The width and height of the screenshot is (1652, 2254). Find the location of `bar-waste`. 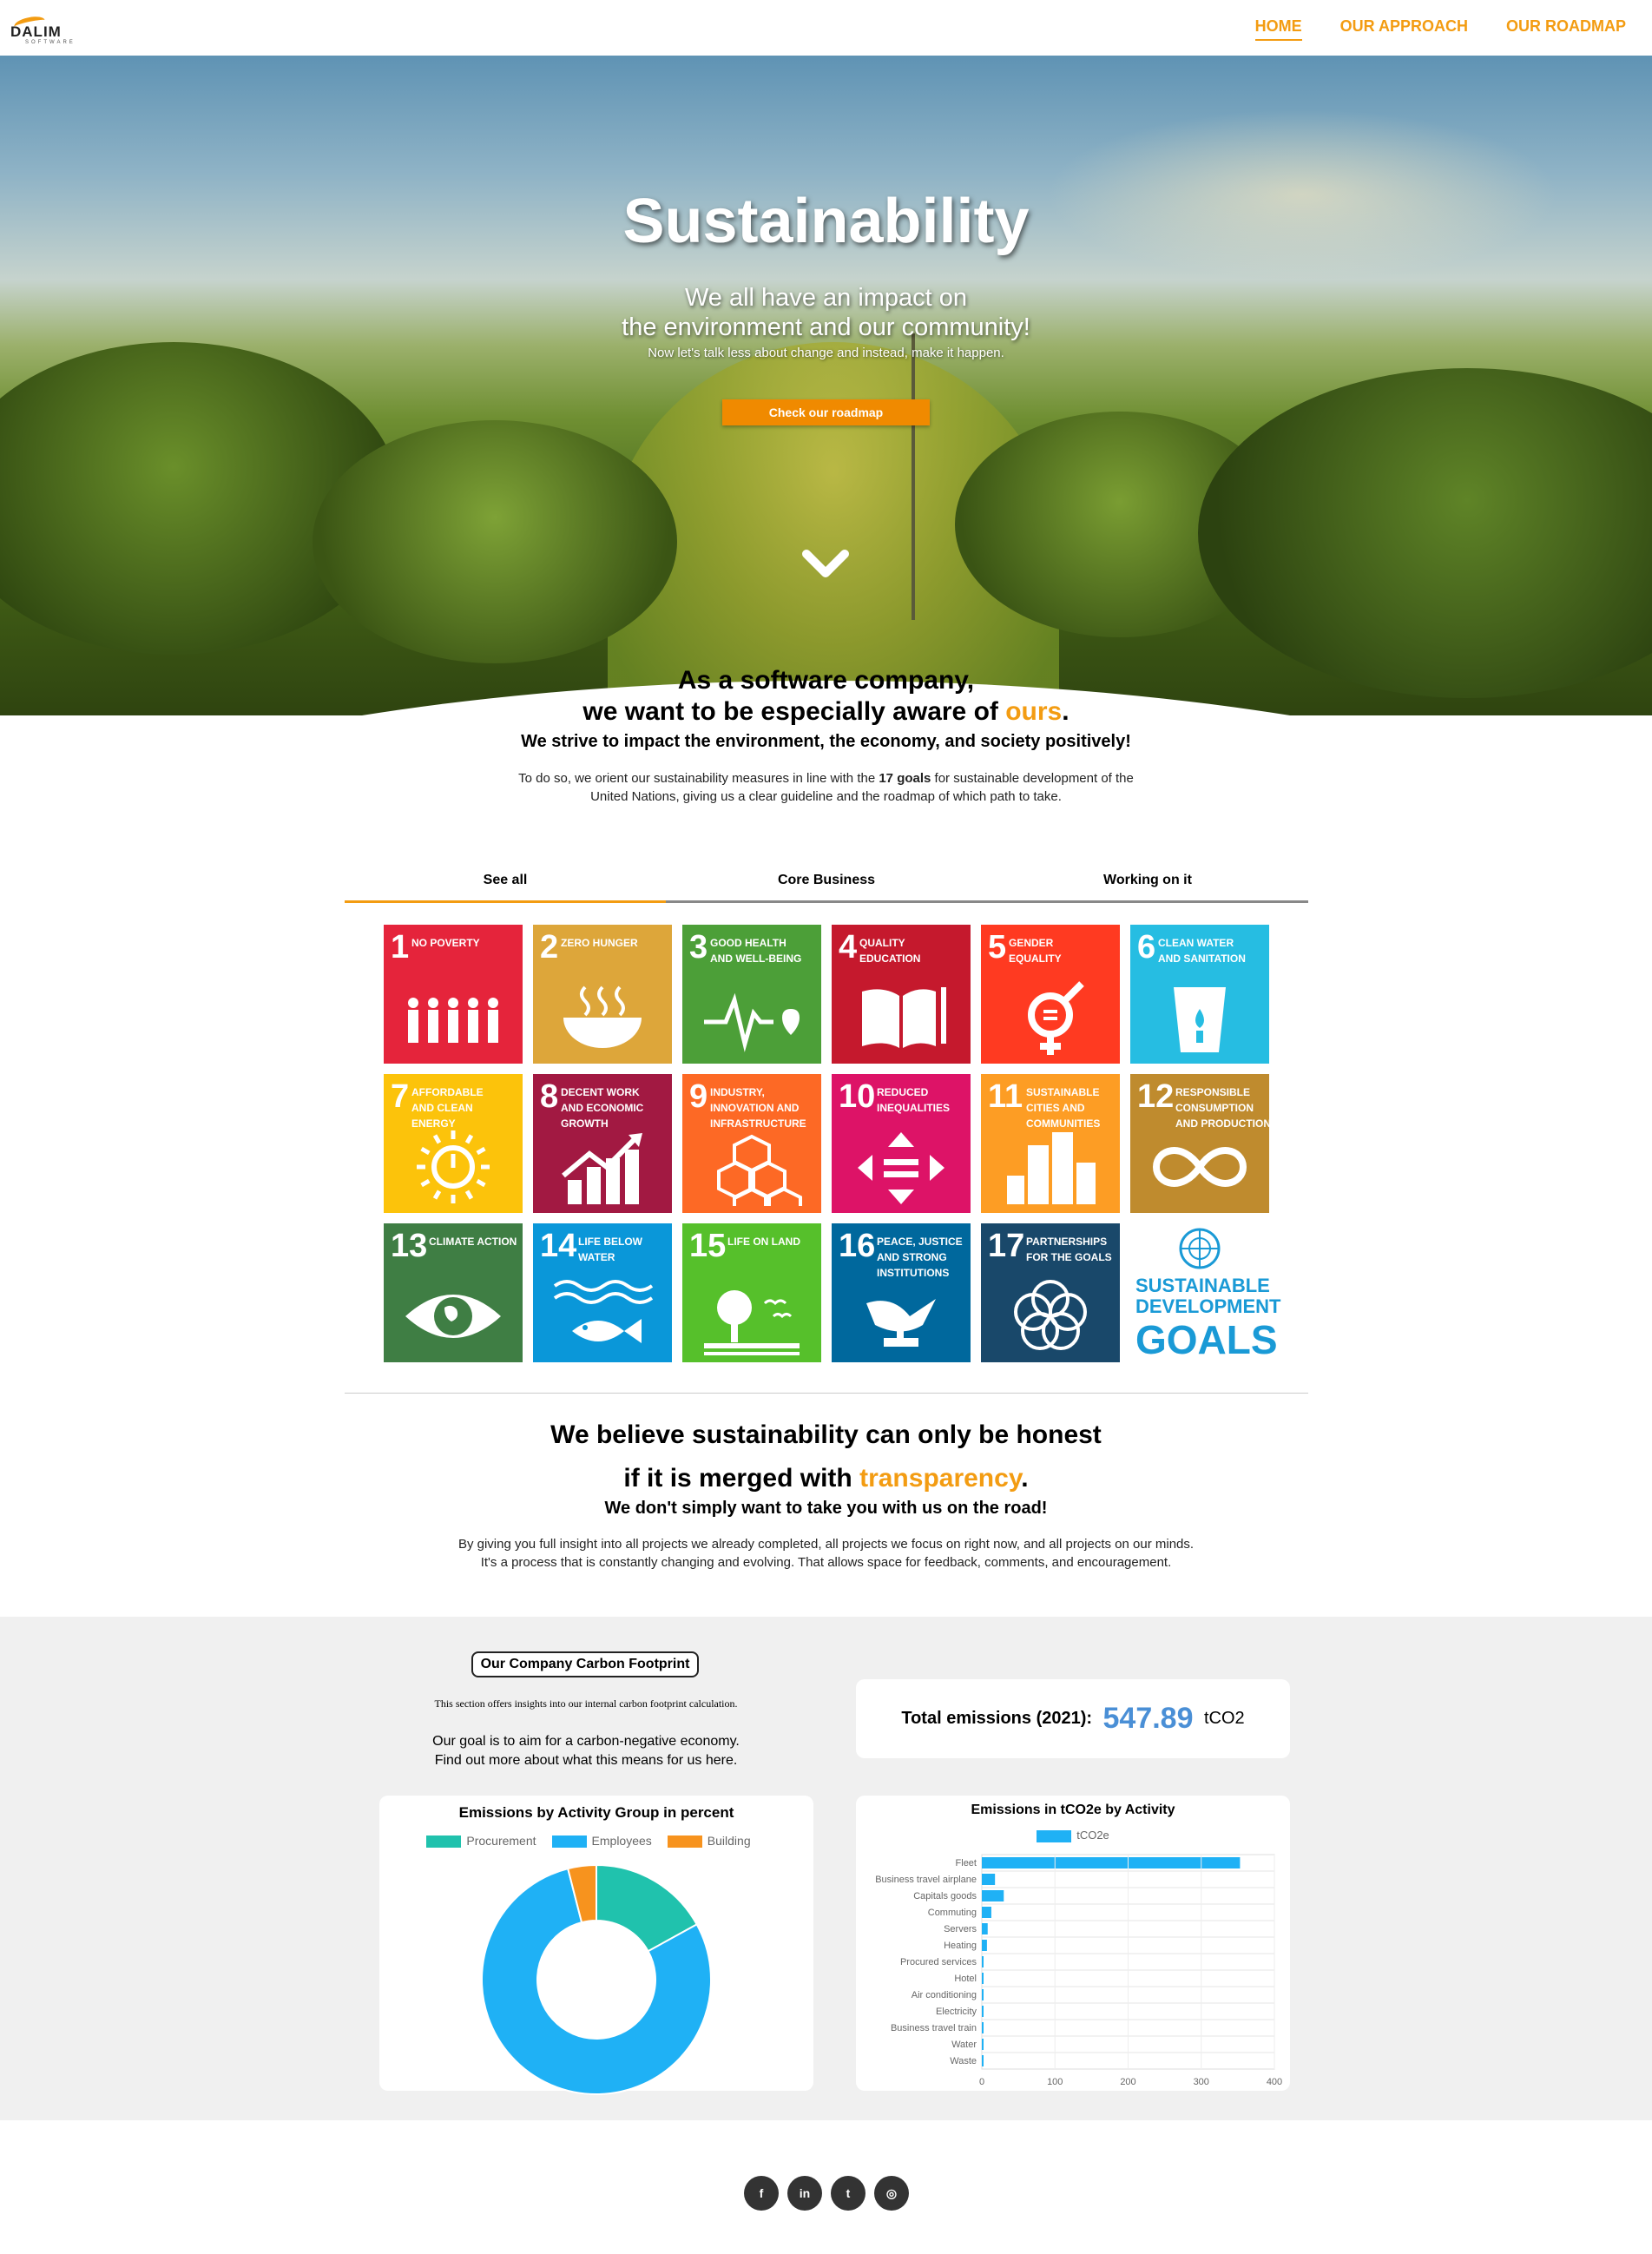

bar-waste is located at coordinates (983, 2060).